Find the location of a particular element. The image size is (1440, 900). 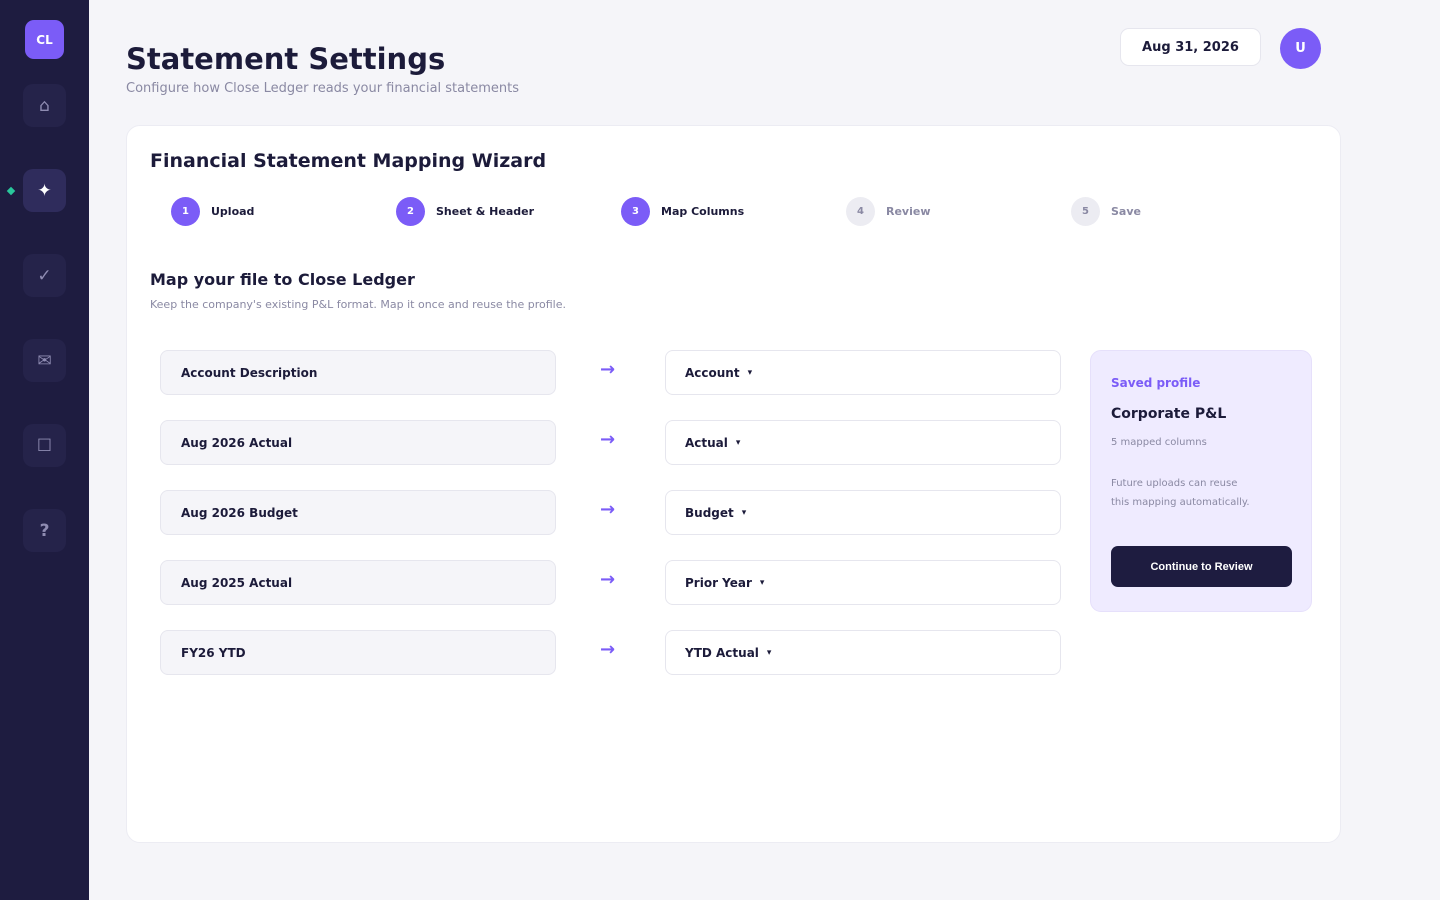

mapping-row: Aug 2026 Actual → Actual ▾ is located at coordinates (611, 442).